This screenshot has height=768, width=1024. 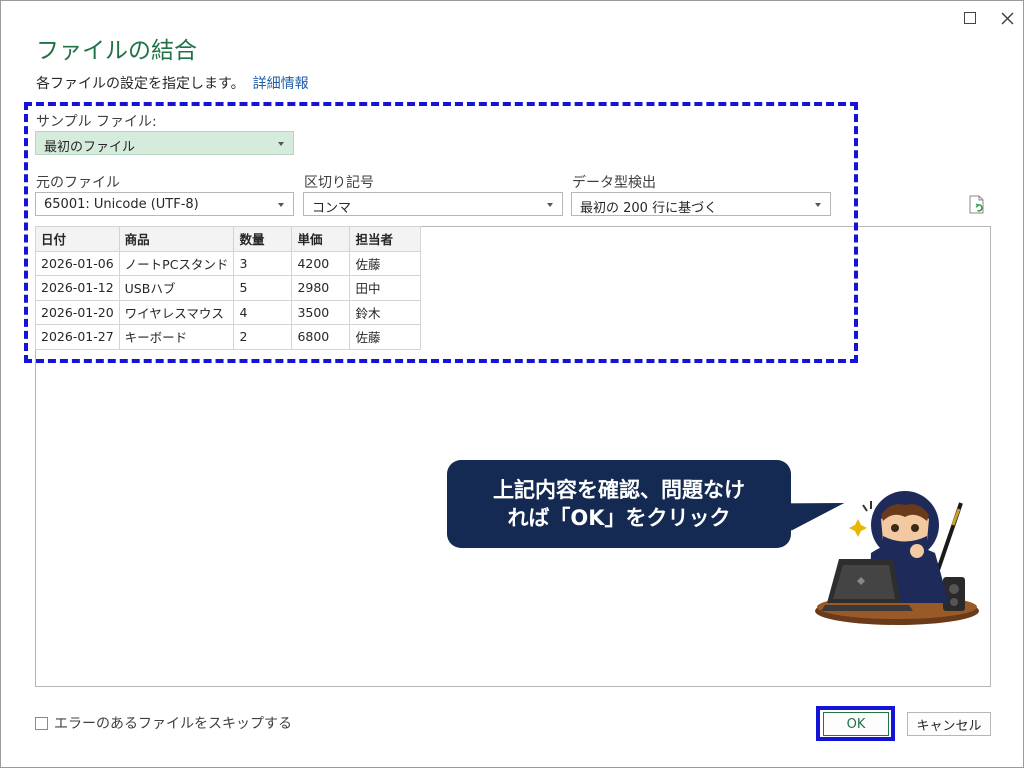 I want to click on source-file-dropdown: 65001: Unicode (UTF-8), so click(x=164, y=204).